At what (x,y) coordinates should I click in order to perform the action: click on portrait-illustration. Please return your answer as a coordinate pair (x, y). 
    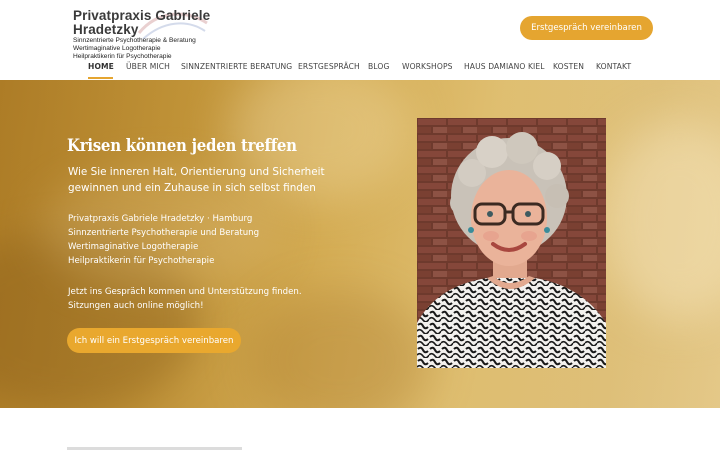
    Looking at the image, I should click on (511, 243).